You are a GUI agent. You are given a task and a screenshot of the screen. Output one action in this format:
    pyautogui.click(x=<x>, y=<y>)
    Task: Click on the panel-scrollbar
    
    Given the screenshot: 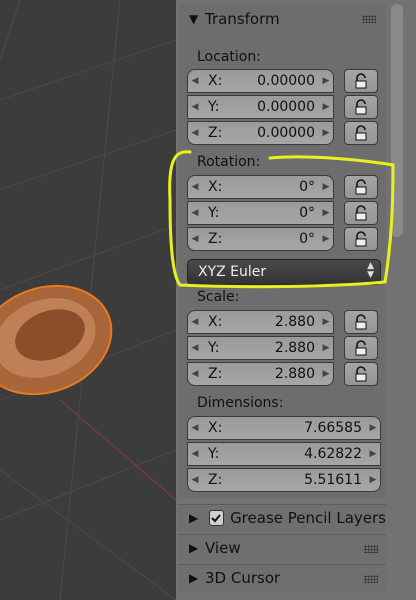 What is the action you would take?
    pyautogui.click(x=397, y=120)
    